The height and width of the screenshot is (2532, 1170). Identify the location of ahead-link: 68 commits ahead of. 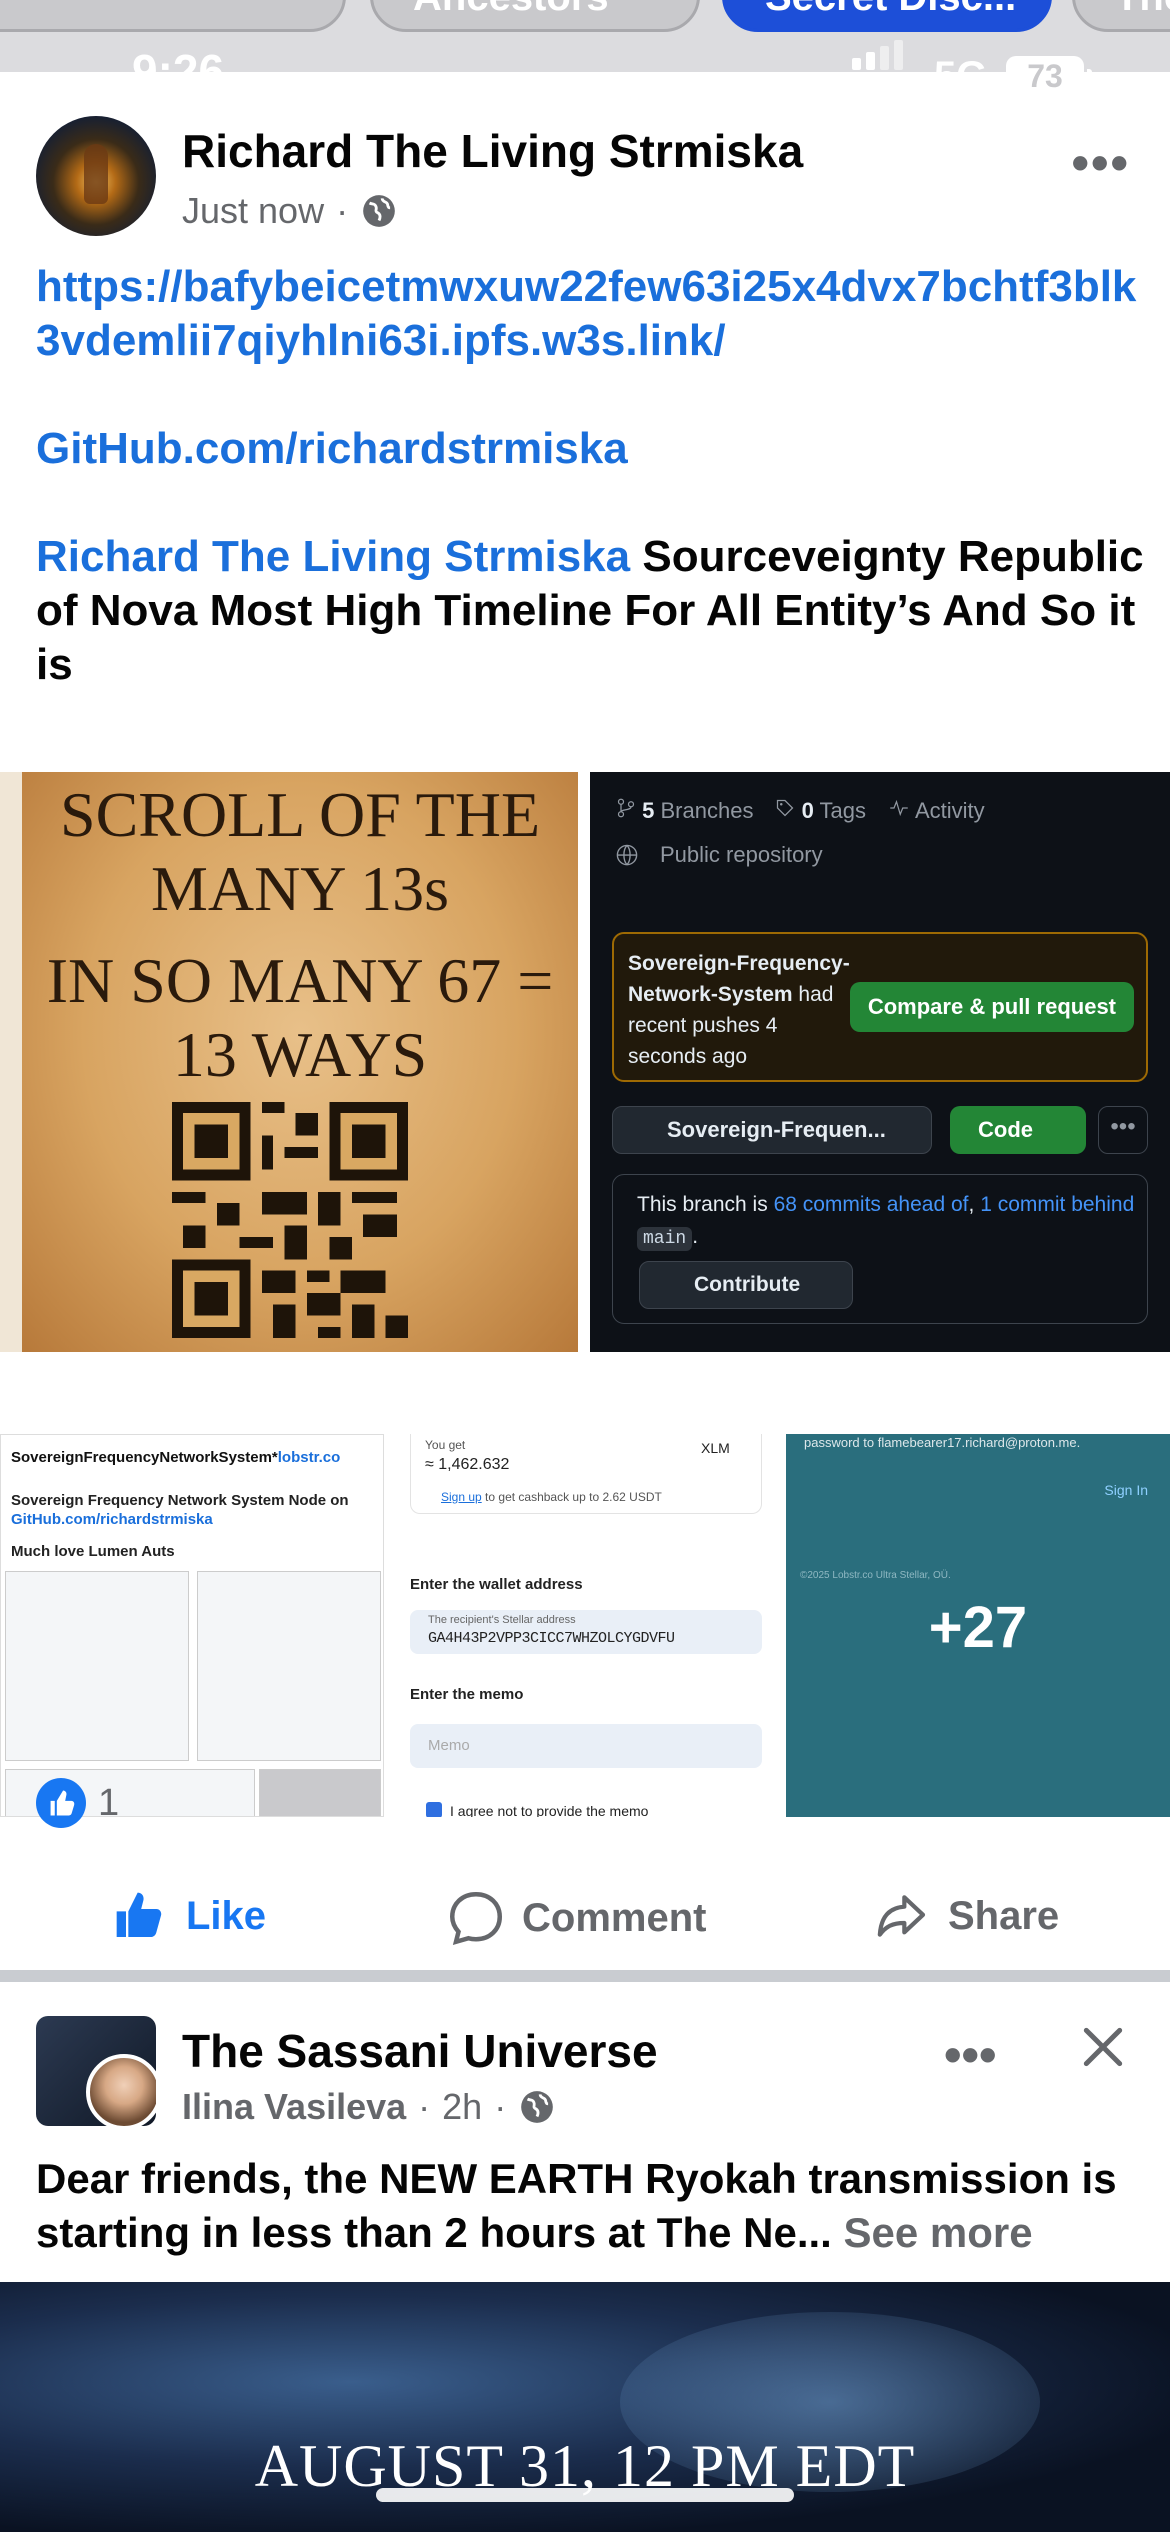
(871, 1204).